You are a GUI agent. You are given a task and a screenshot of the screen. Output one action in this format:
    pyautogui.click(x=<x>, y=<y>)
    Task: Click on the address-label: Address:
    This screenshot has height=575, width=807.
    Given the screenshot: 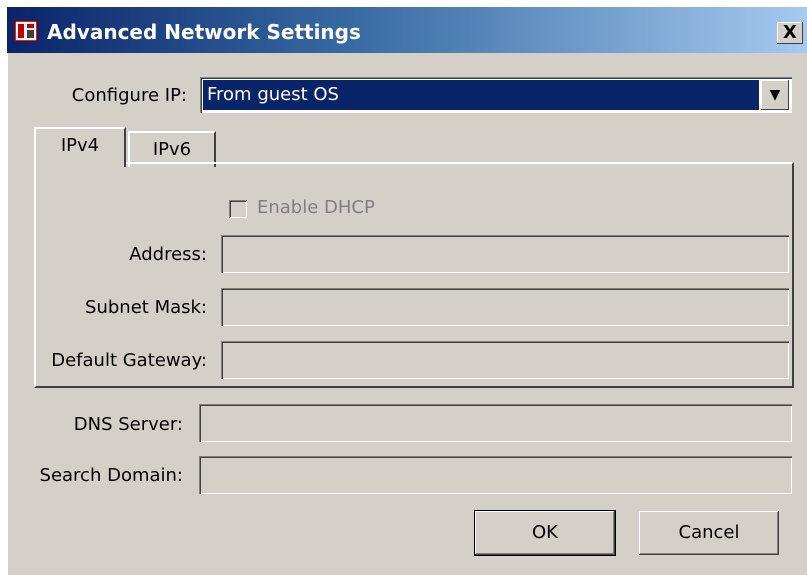 What is the action you would take?
    pyautogui.click(x=168, y=254)
    